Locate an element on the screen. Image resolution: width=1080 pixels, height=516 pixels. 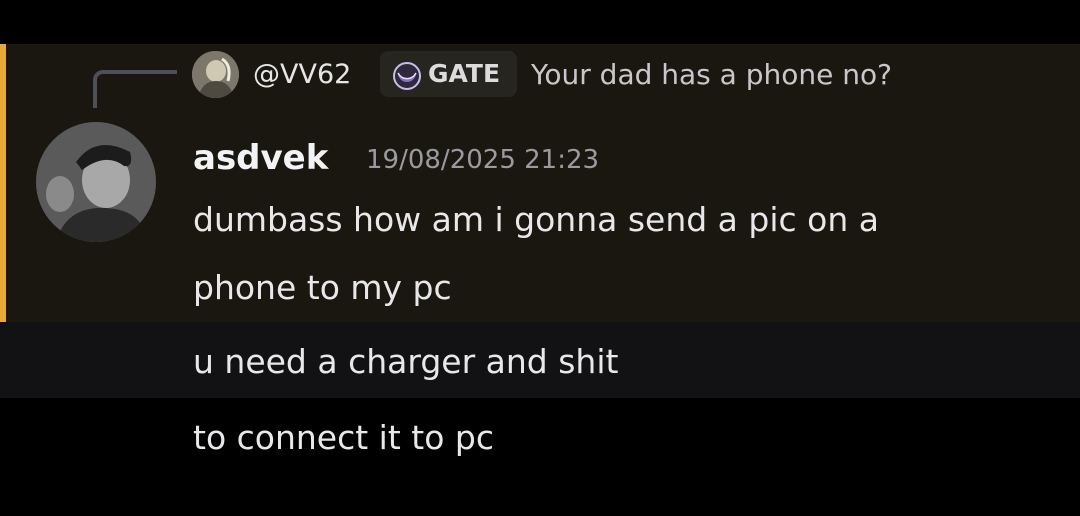
message-text-line: phone to my pc is located at coordinates (322, 287).